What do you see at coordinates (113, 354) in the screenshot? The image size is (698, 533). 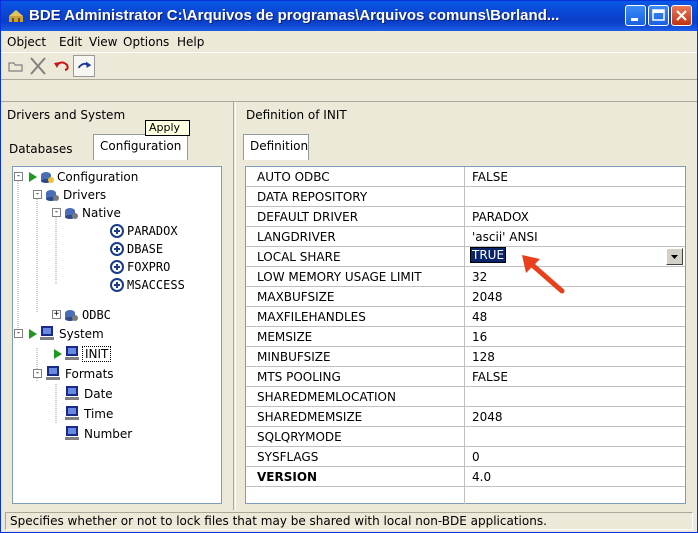 I see `tree-item-init: INIT` at bounding box center [113, 354].